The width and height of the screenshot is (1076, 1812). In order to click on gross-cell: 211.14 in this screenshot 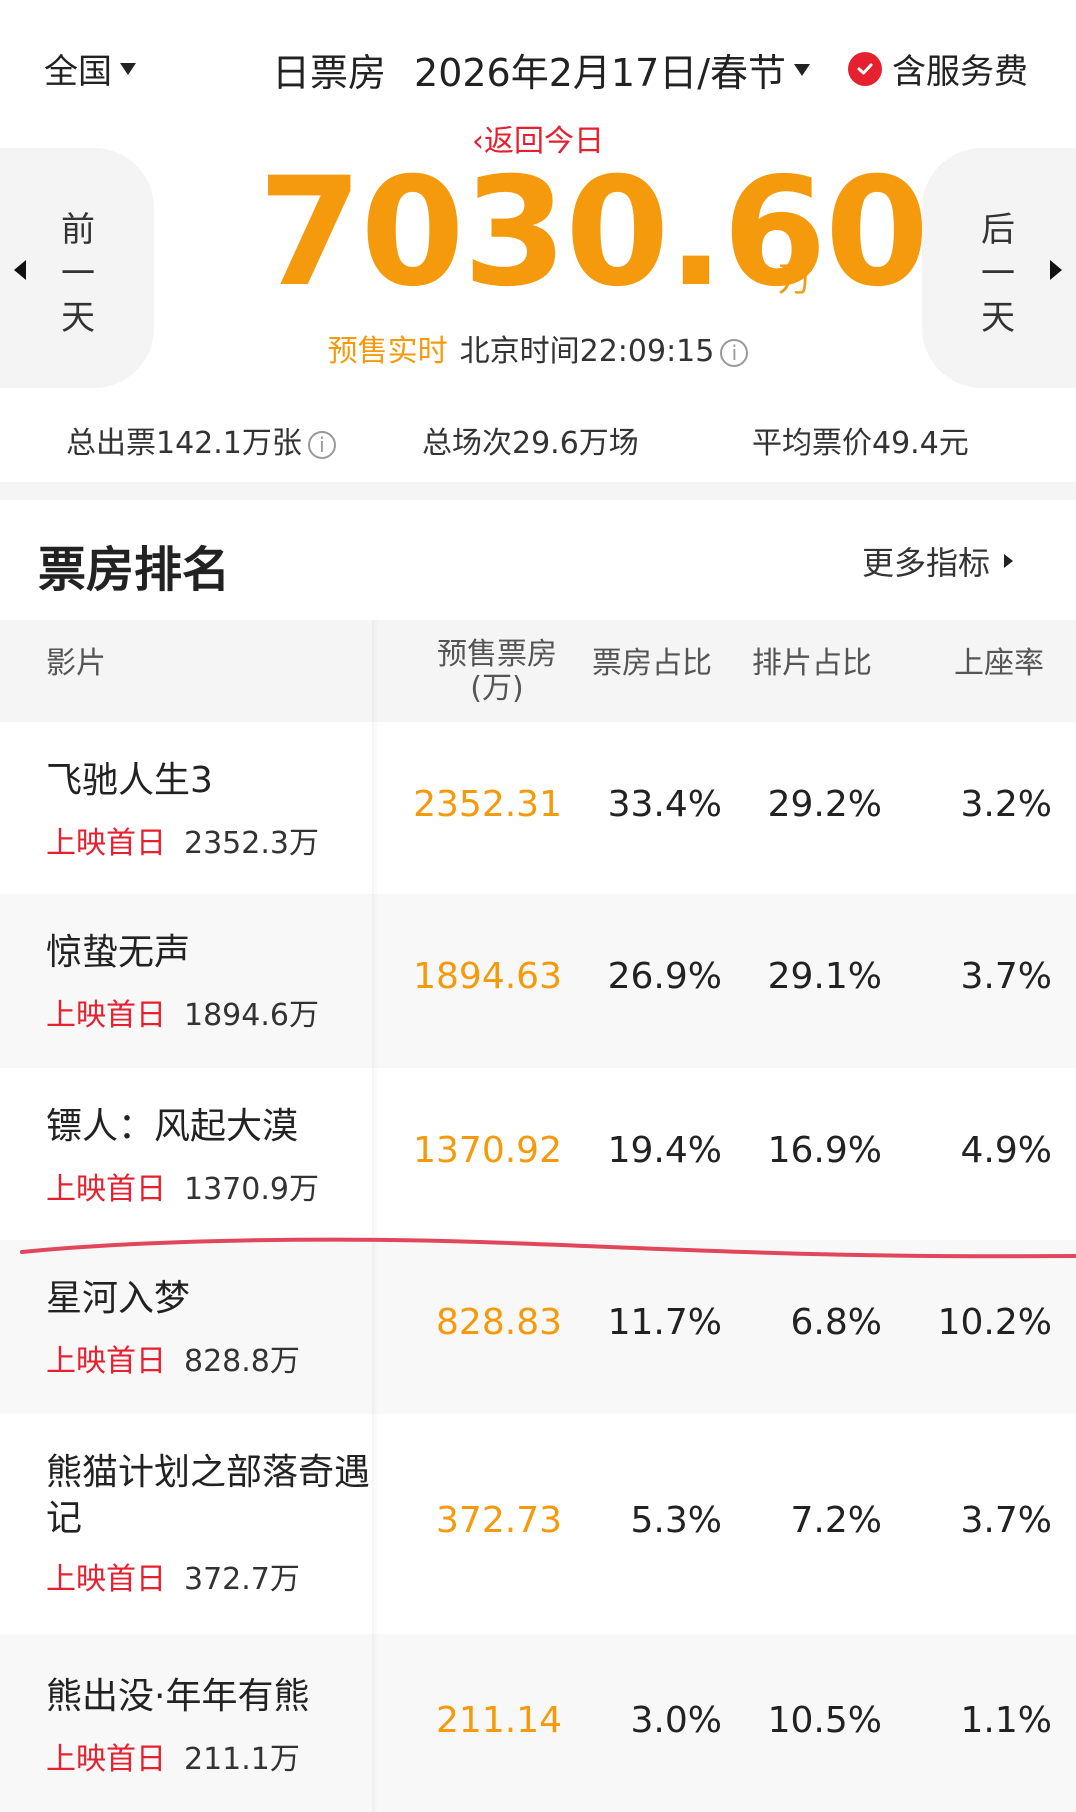, I will do `click(499, 1720)`.